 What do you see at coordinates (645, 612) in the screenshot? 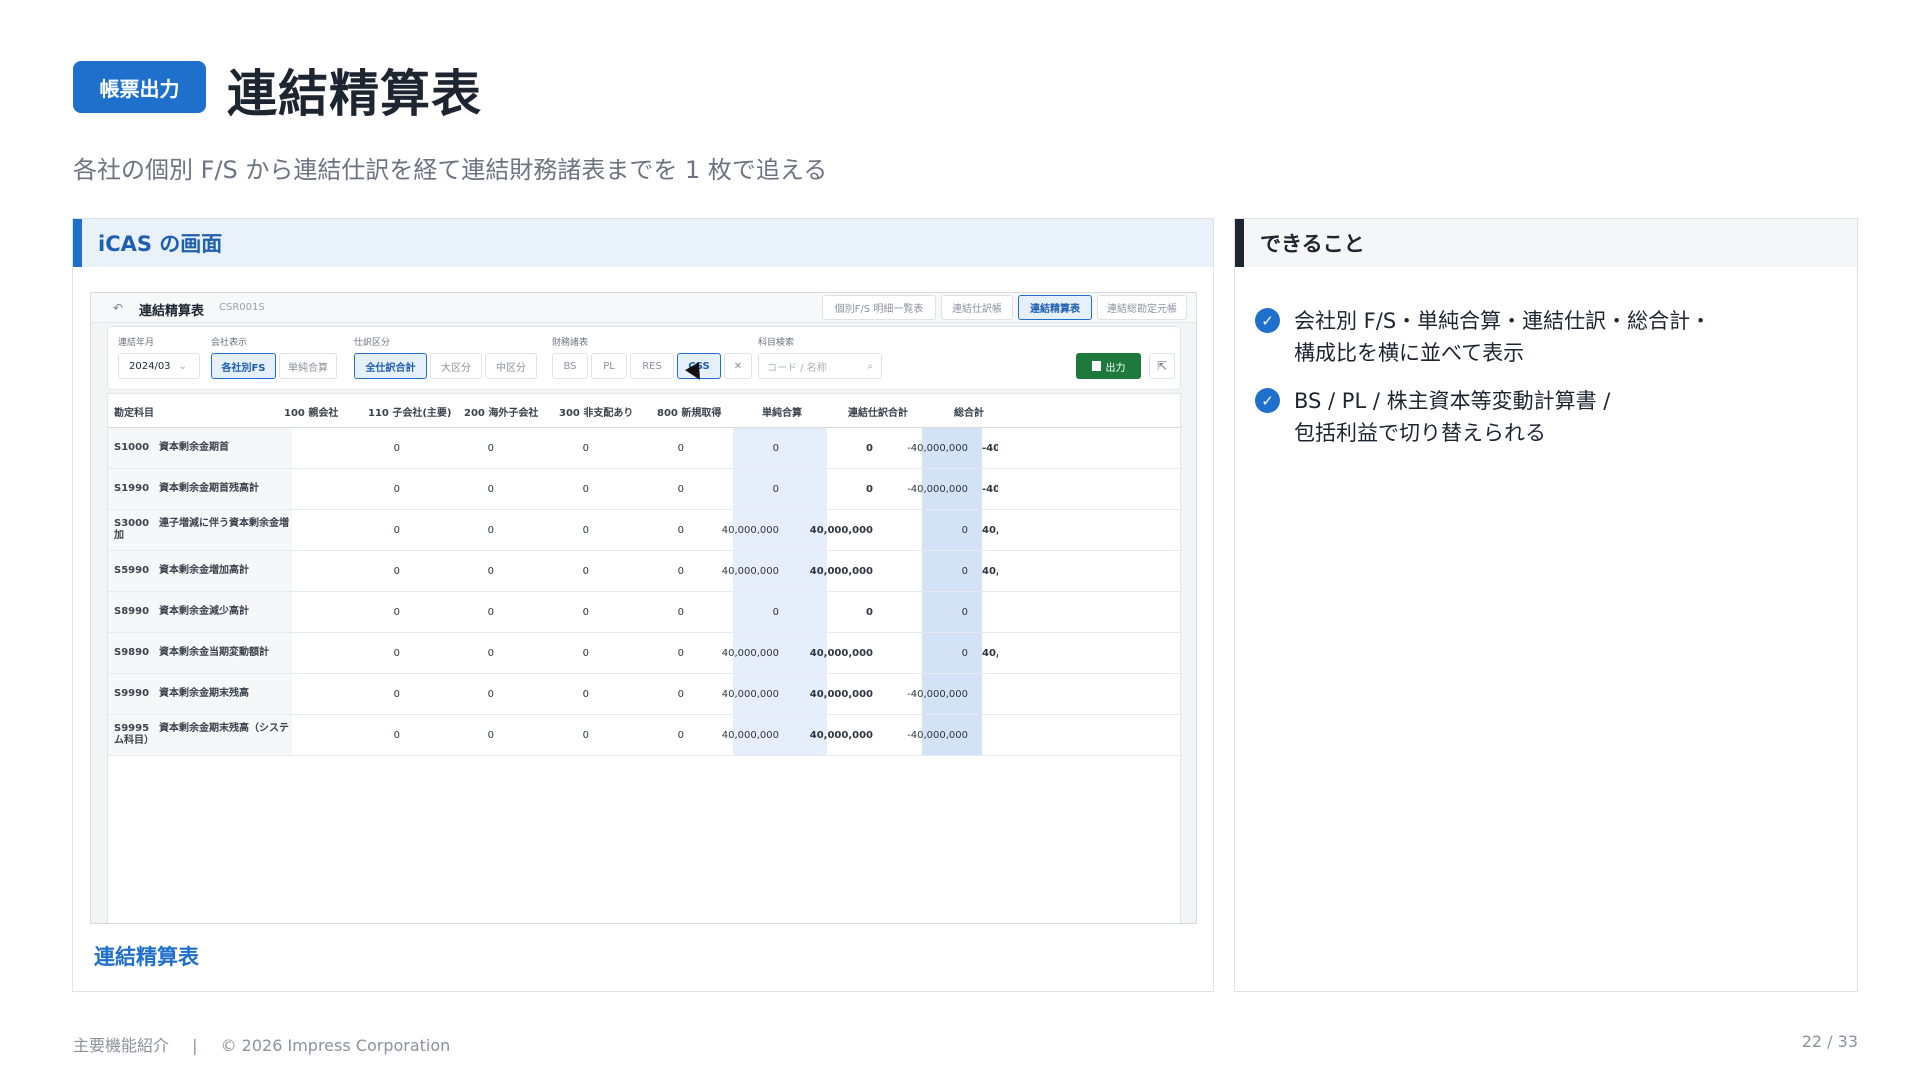
I see `table-row: S8990 資本剰余金減少高計 0 0 0 0 0 0 0` at bounding box center [645, 612].